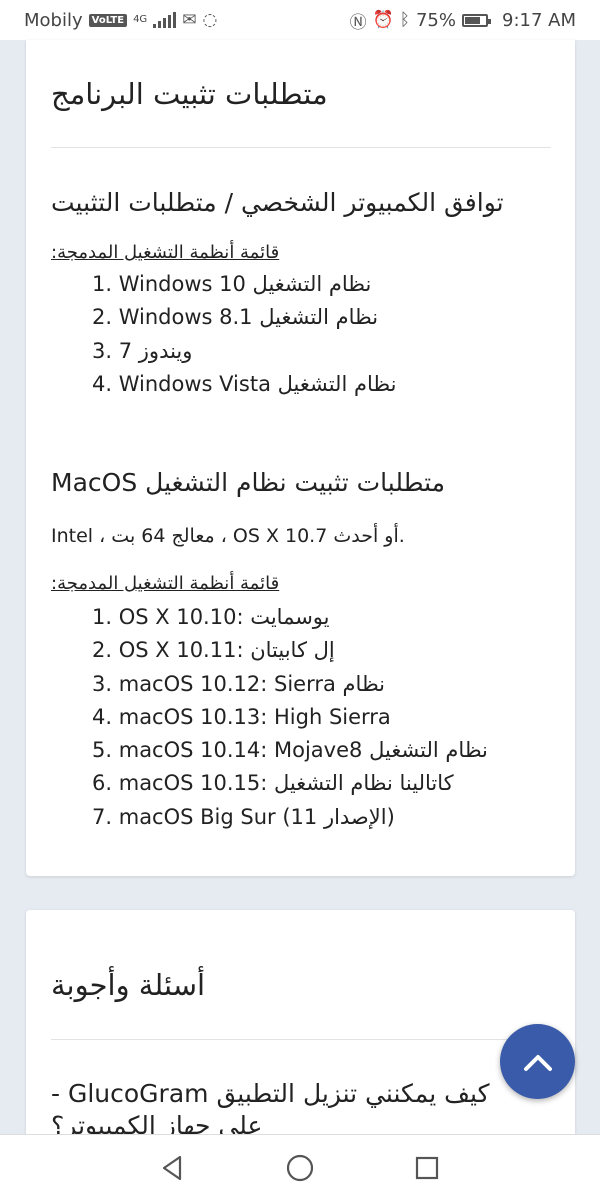  I want to click on chevron-up-icon, so click(537, 1062).